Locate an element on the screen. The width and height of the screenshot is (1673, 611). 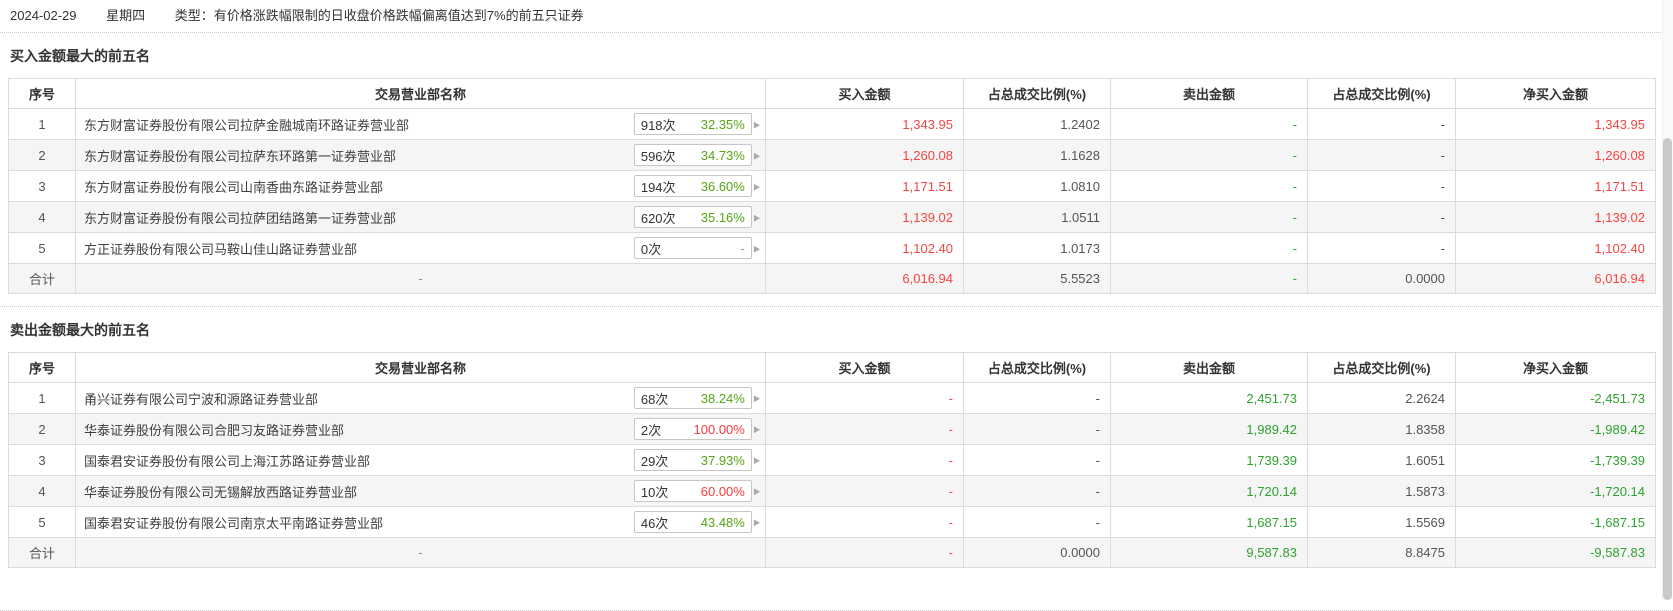
branch-name: 国泰君安证券股份有限公司南京太平南路证券营业部 is located at coordinates (234, 523).